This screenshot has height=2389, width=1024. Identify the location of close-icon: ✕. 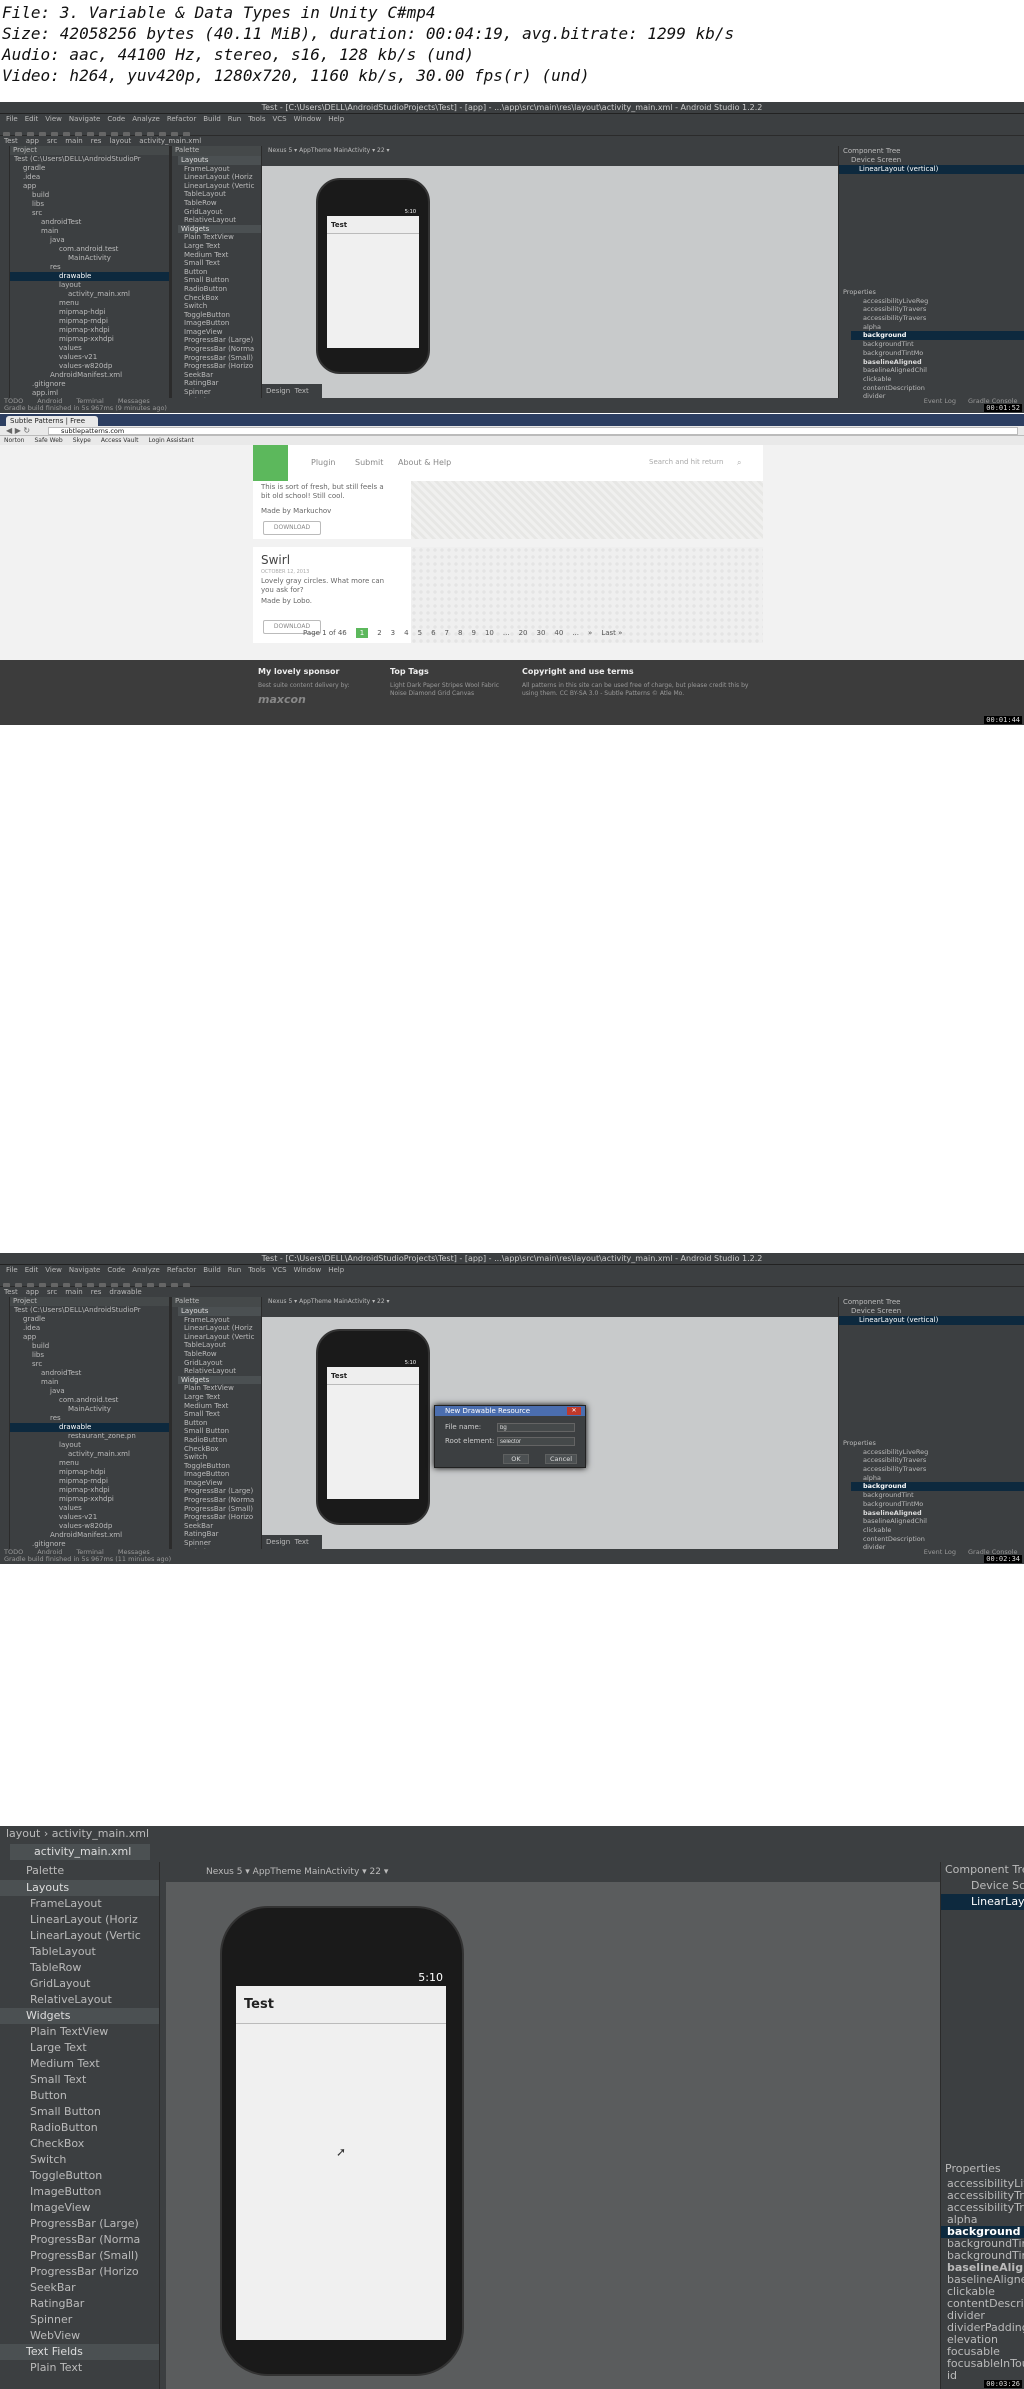
(574, 1411).